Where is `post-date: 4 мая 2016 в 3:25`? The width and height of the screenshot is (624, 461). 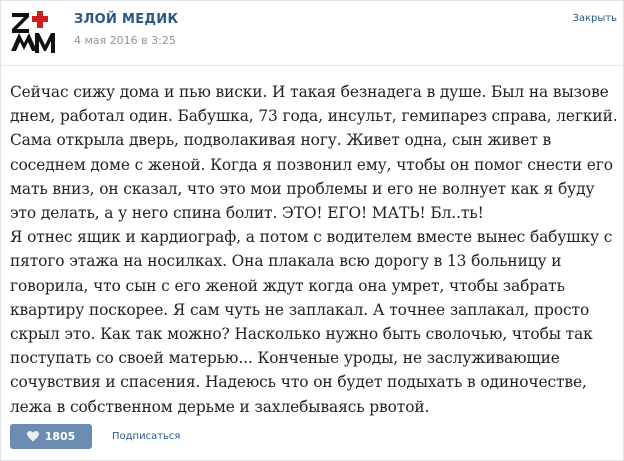 post-date: 4 мая 2016 в 3:25 is located at coordinates (125, 40).